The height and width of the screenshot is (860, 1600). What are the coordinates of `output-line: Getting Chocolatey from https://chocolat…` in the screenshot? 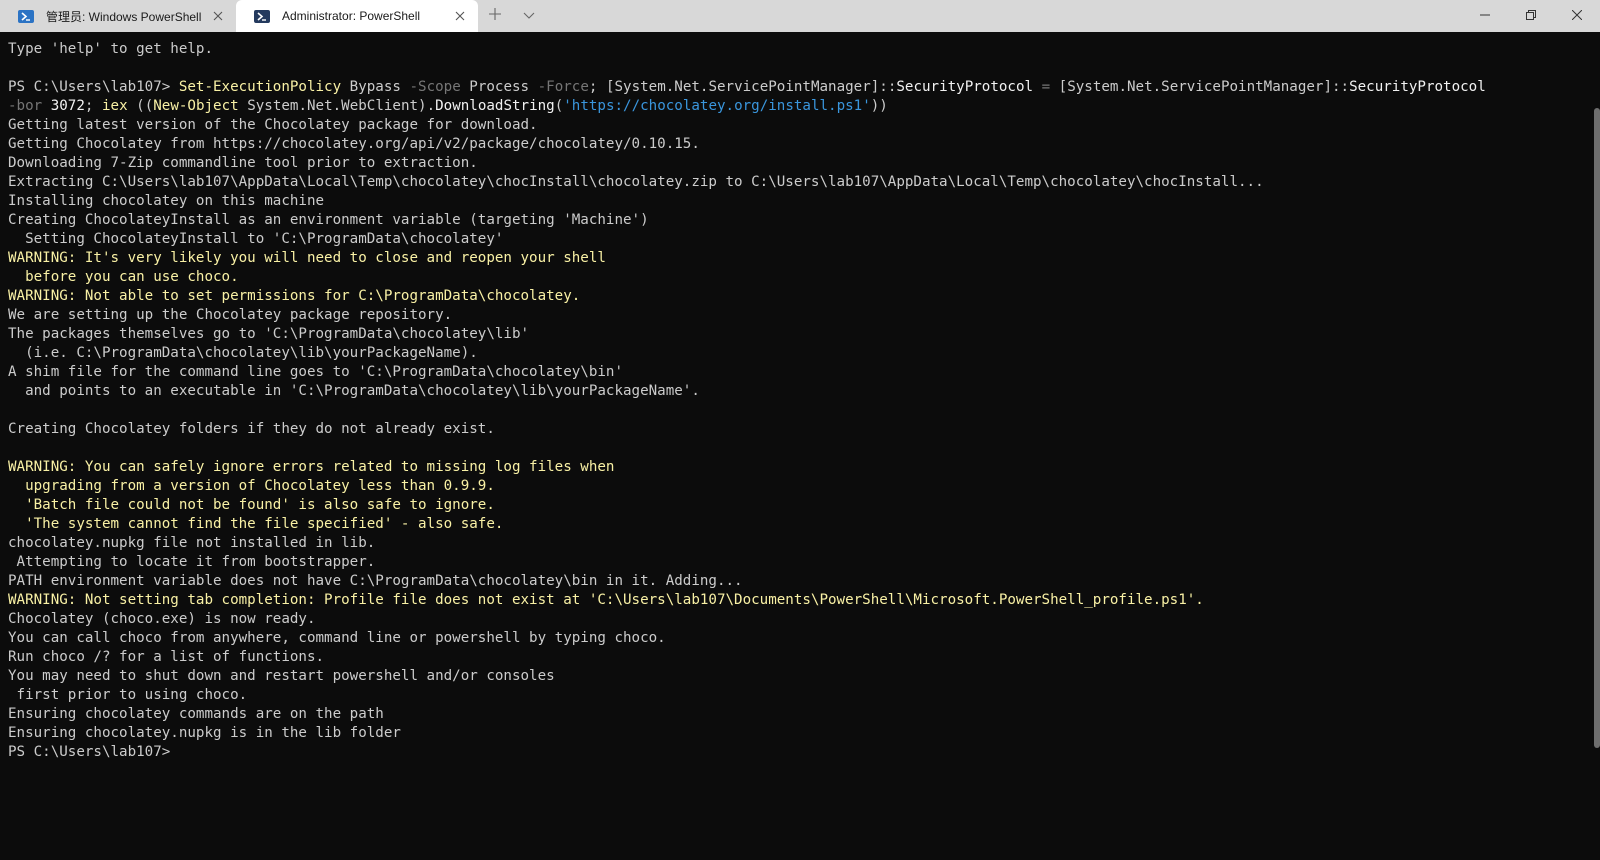 It's located at (354, 144).